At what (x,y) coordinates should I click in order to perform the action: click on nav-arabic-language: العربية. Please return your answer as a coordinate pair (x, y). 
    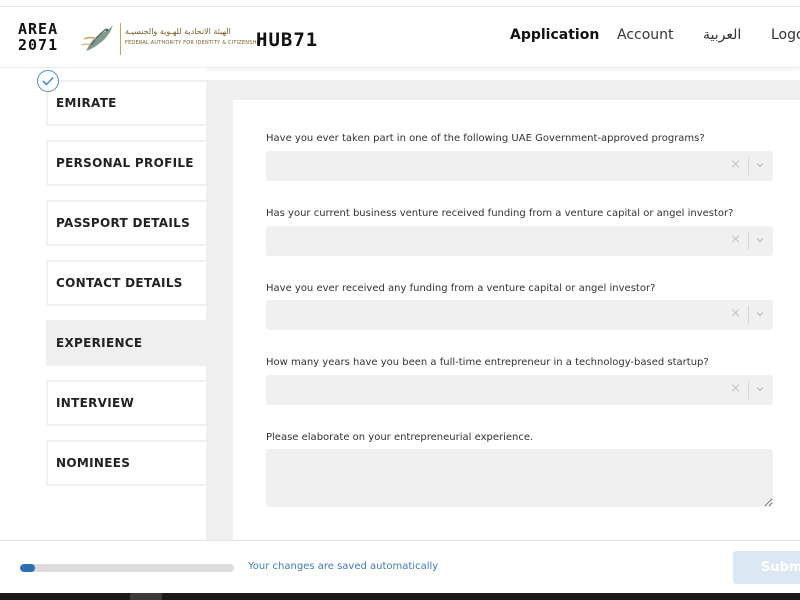
    Looking at the image, I should click on (722, 35).